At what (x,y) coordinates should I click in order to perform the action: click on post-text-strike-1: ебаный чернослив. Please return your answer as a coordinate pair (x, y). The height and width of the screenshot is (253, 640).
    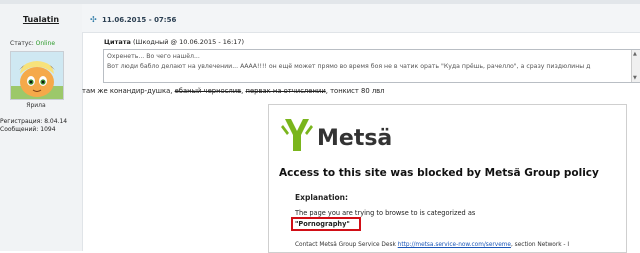
    Looking at the image, I should click on (208, 91).